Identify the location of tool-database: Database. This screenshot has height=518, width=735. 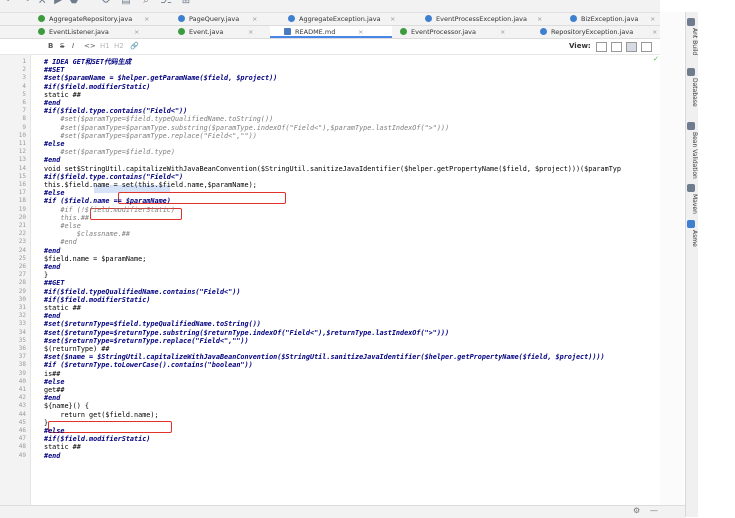
(693, 92).